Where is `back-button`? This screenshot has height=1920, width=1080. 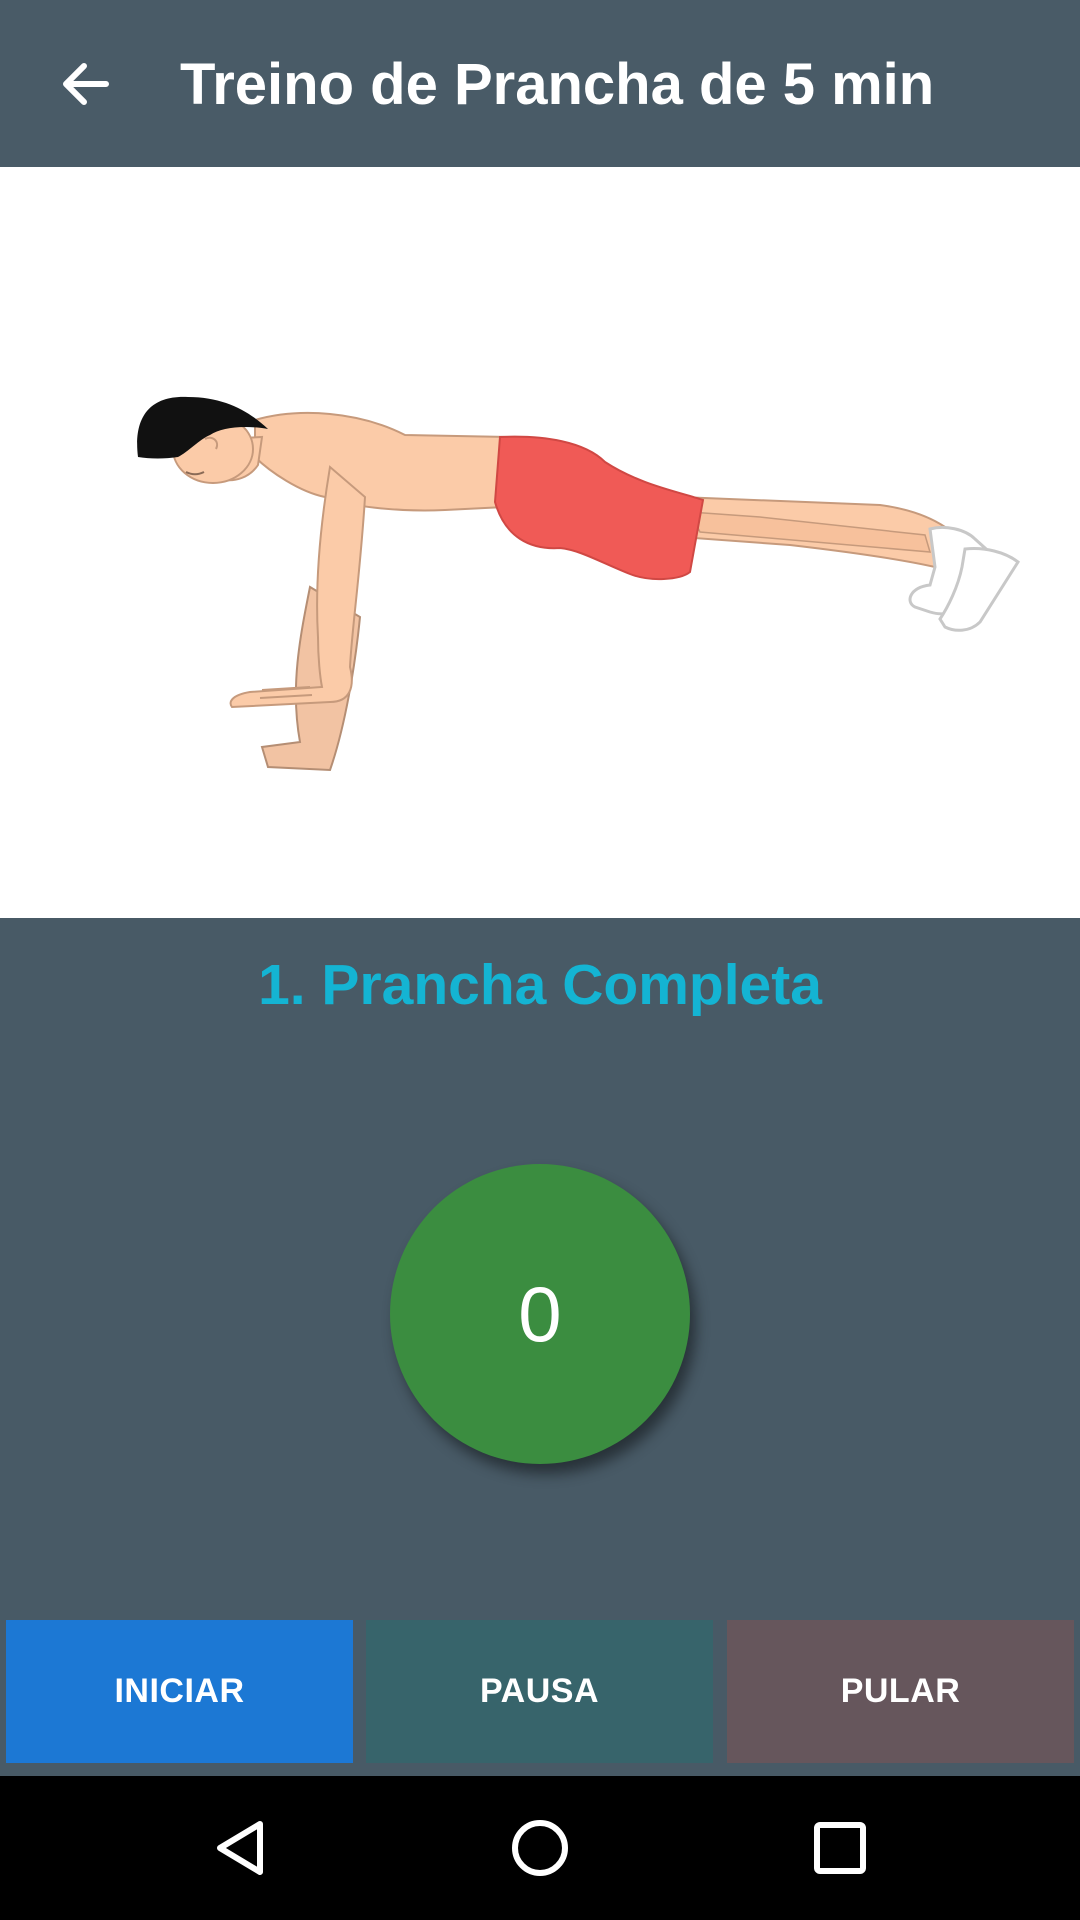 back-button is located at coordinates (84, 84).